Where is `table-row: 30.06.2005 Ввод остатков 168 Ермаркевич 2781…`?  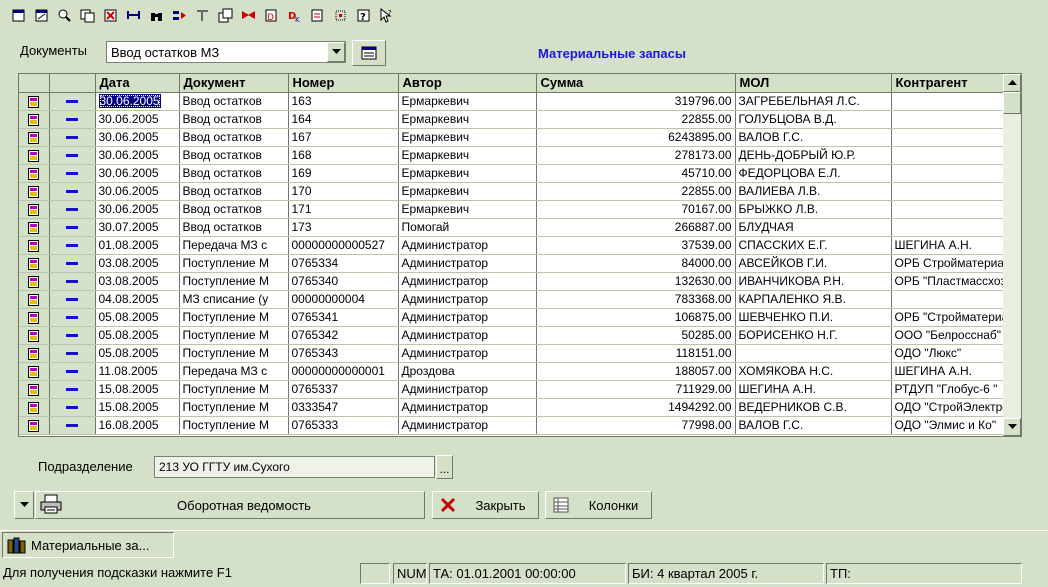
table-row: 30.06.2005 Ввод остатков 168 Ермаркевич 2781… is located at coordinates (512, 155).